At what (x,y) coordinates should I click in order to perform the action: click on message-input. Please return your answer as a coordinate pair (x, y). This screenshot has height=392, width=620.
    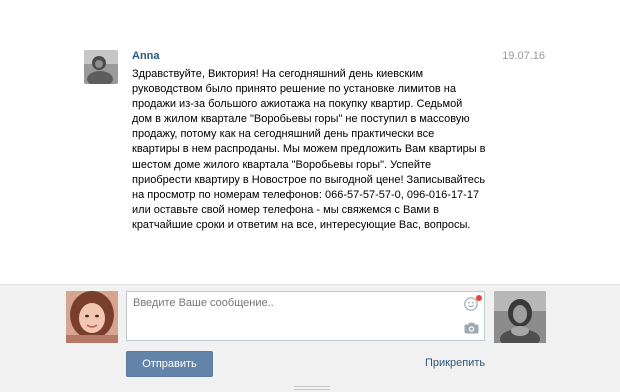
    Looking at the image, I should click on (305, 316).